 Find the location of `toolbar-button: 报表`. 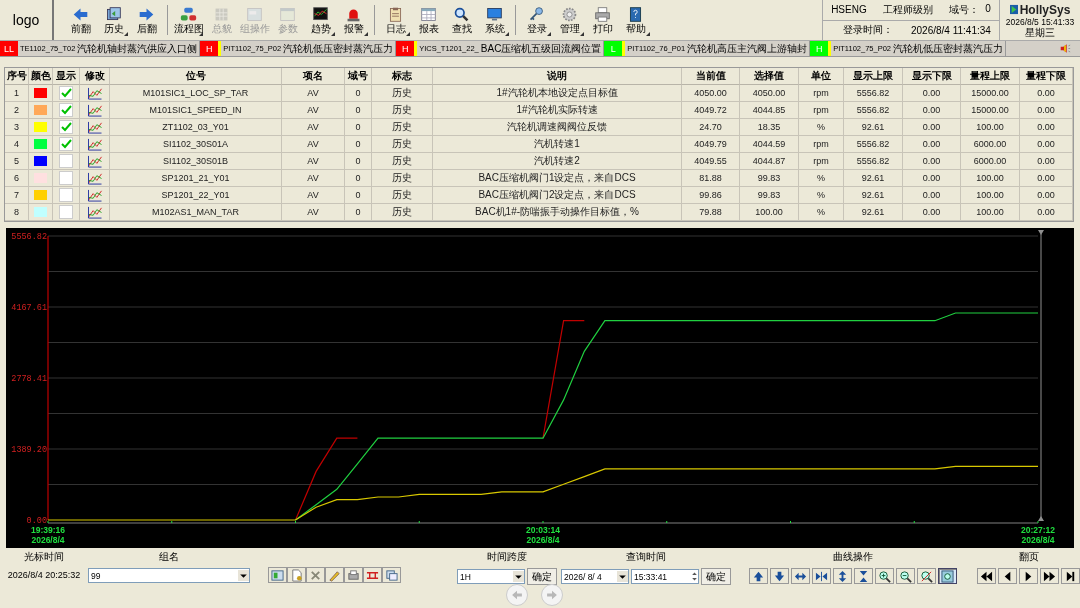

toolbar-button: 报表 is located at coordinates (428, 20).